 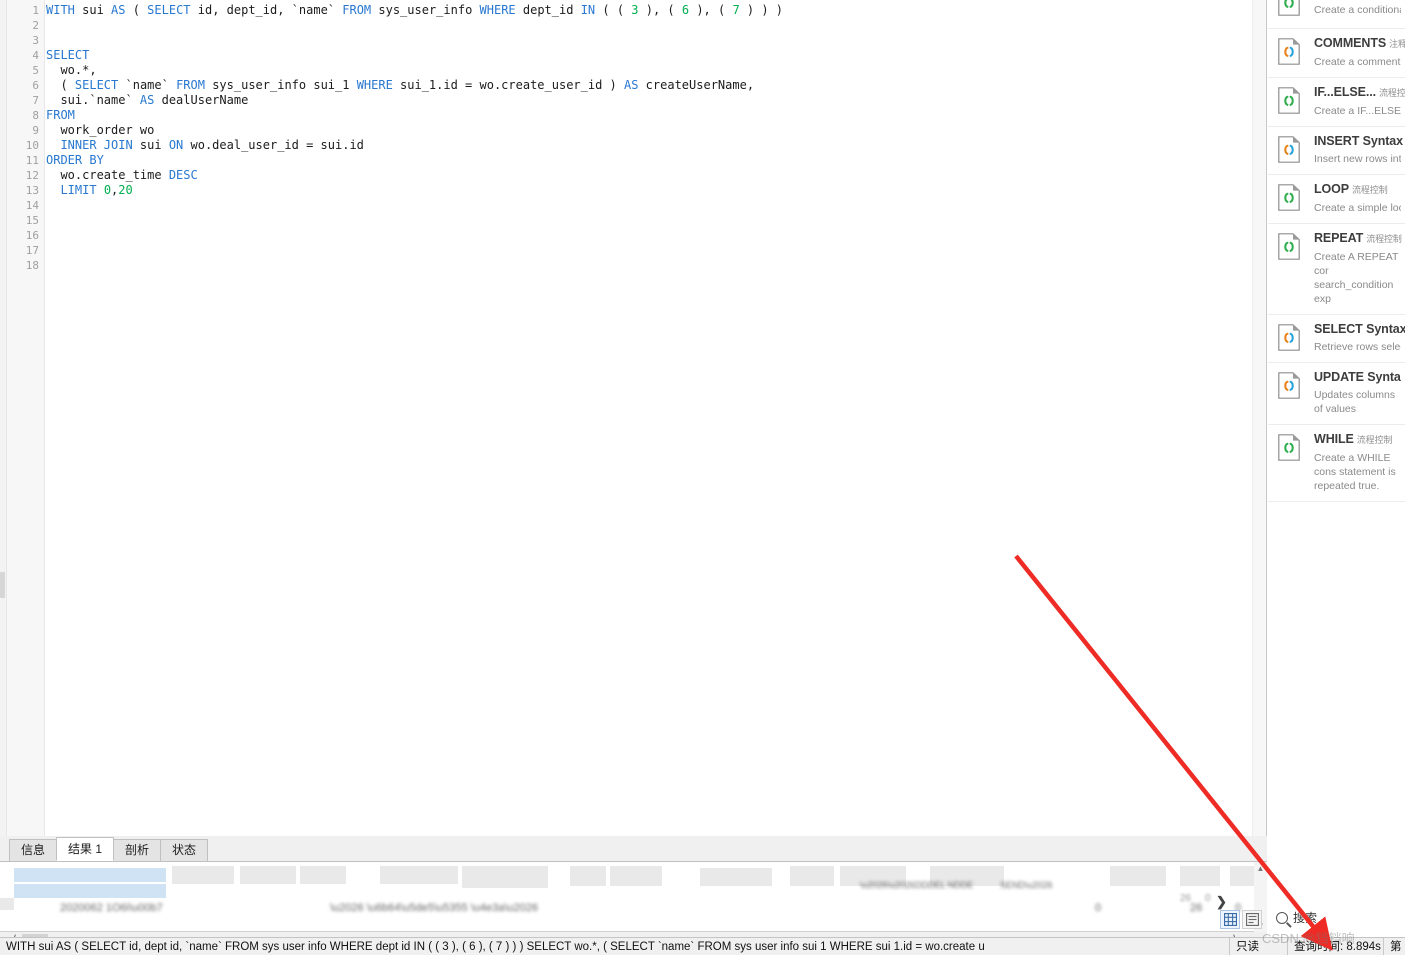 What do you see at coordinates (1336, 199) in the screenshot?
I see `sidebar-snippet-item: LOOP 流程控制 Create a simple loop` at bounding box center [1336, 199].